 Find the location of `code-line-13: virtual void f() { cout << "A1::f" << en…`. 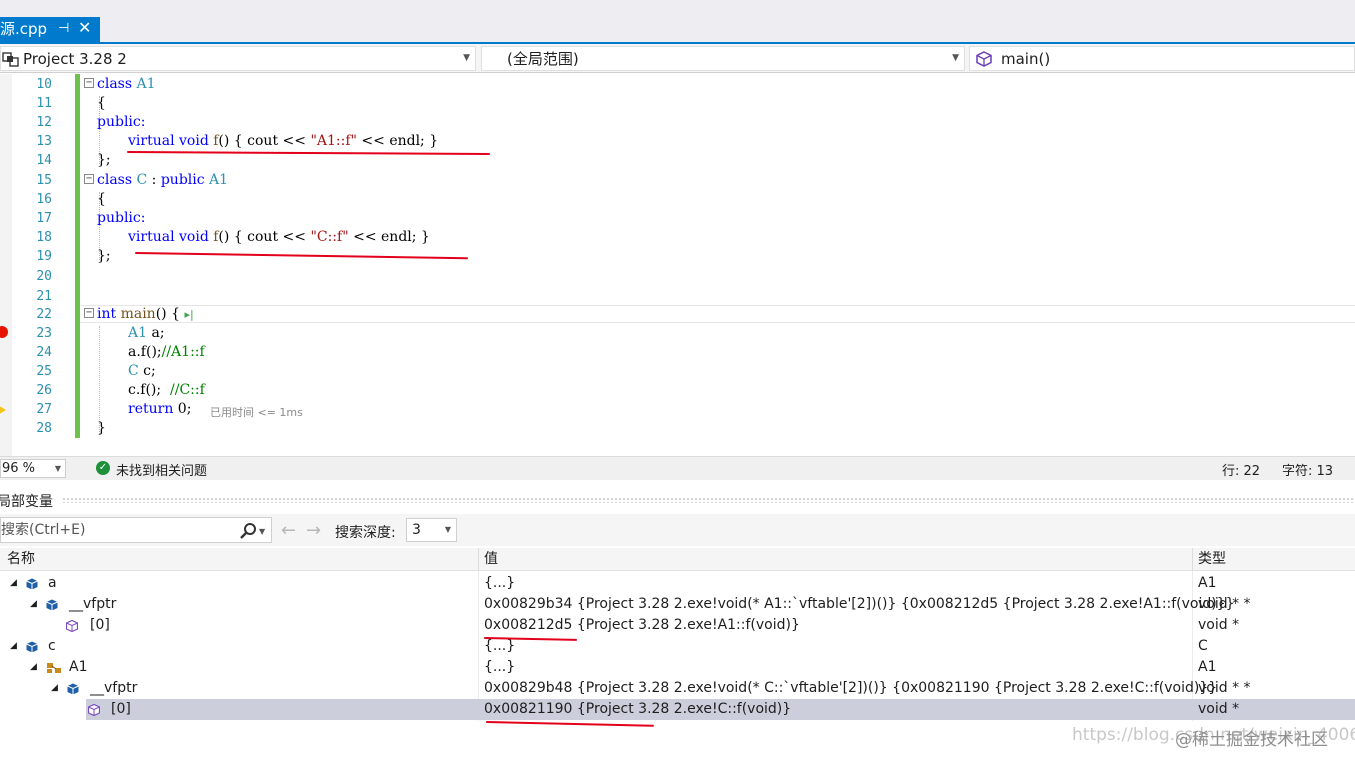

code-line-13: virtual void f() { cout << "A1::f" << en… is located at coordinates (283, 141).